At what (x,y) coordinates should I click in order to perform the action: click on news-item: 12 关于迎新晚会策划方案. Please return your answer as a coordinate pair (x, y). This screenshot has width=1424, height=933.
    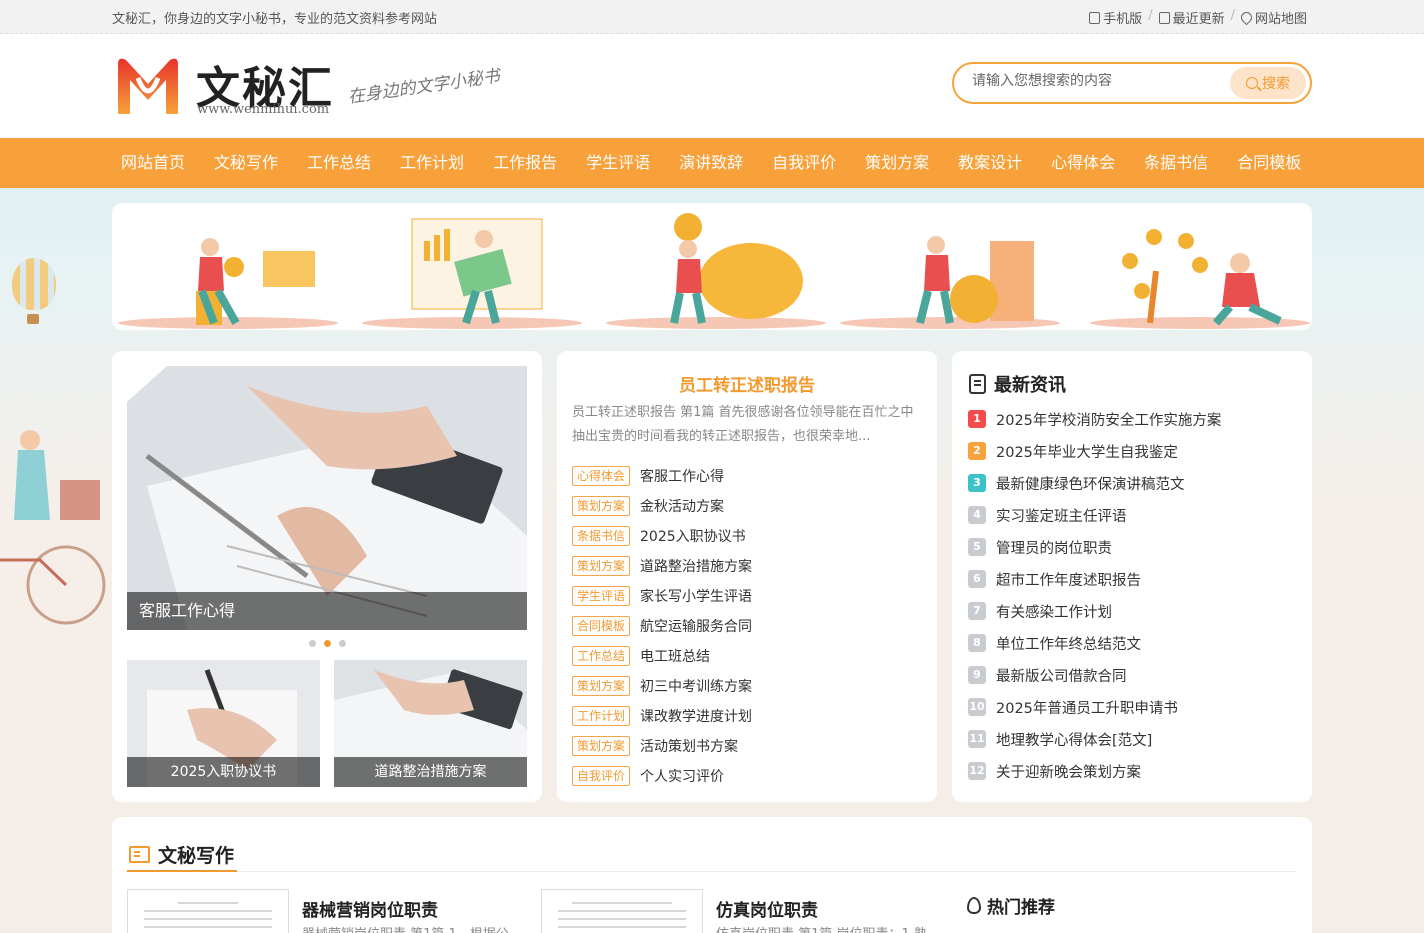
    Looking at the image, I should click on (1133, 771).